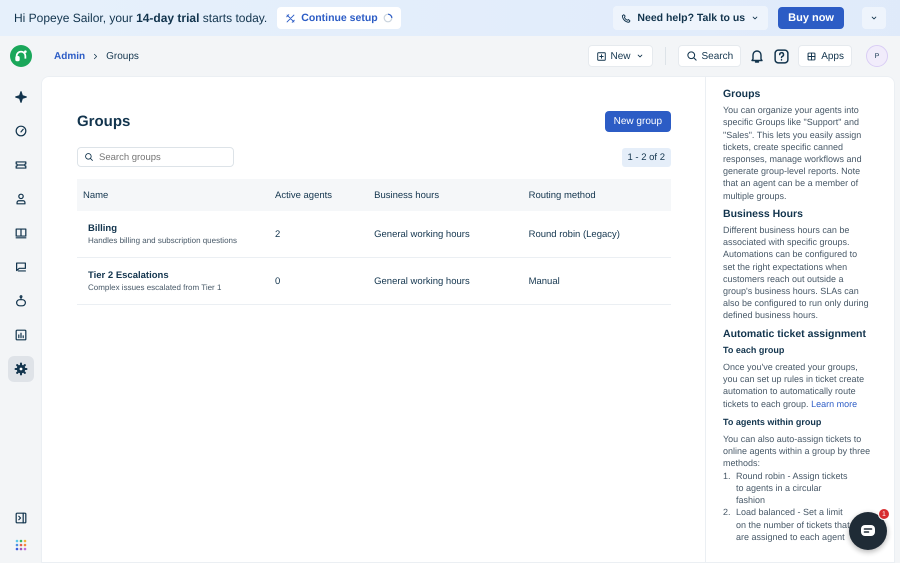 This screenshot has width=900, height=563. What do you see at coordinates (794, 385) in the screenshot?
I see `help-paragraph: Once you've created your groups, you can set up rules in ticket create automation to automatically route tickets to each group. Learn more` at bounding box center [794, 385].